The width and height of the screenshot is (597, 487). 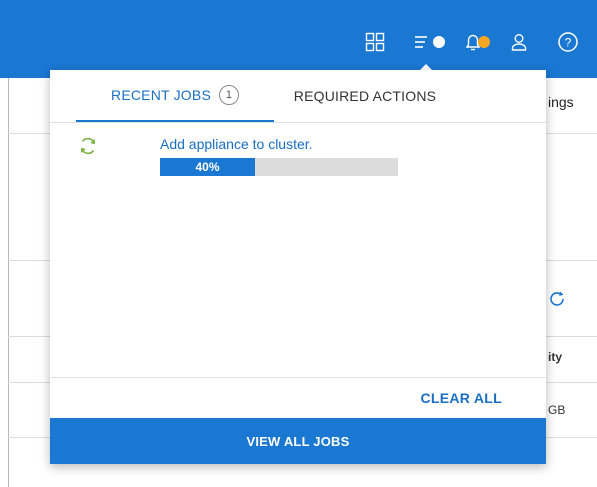 I want to click on tab-required-actions-label: REQUIRED ACTIONS, so click(x=365, y=96).